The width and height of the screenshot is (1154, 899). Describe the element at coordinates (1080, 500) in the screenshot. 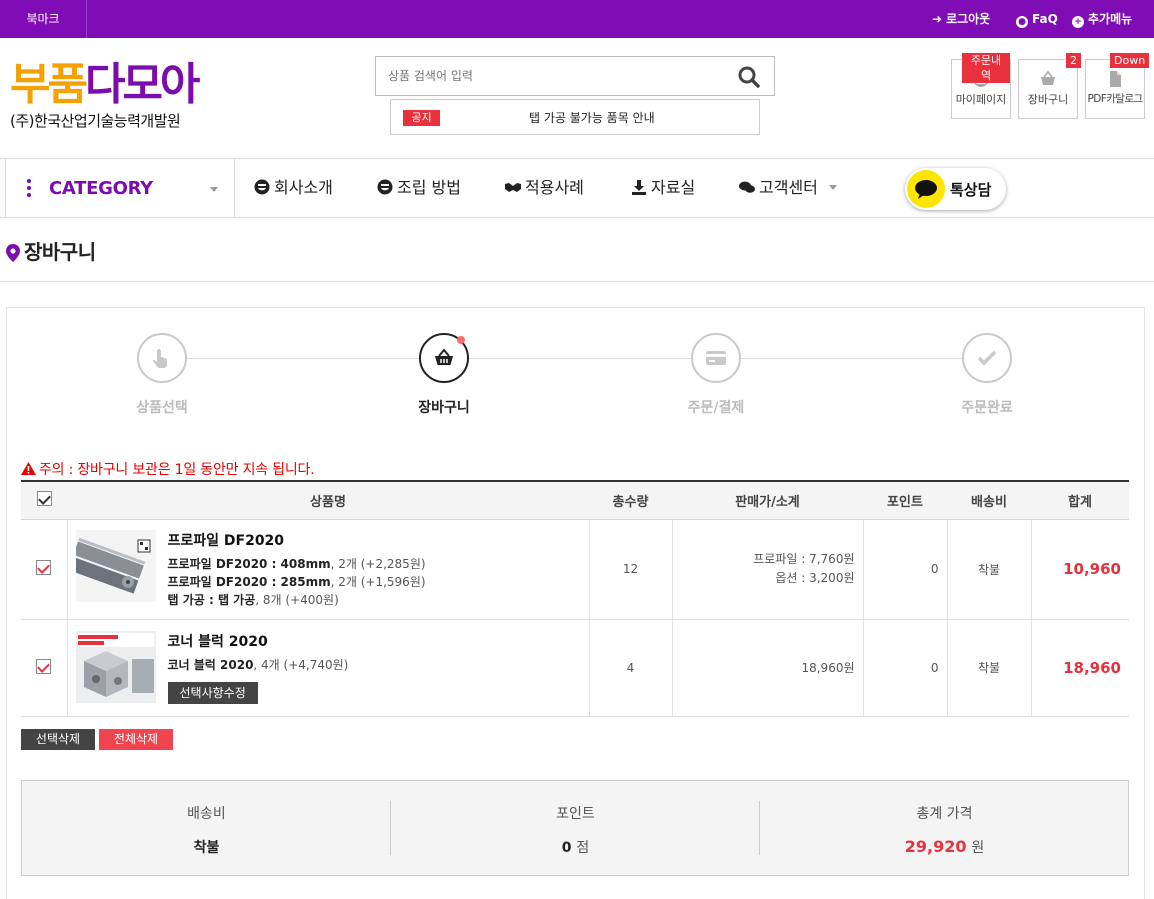

I see `col-header-total: 합계` at that location.